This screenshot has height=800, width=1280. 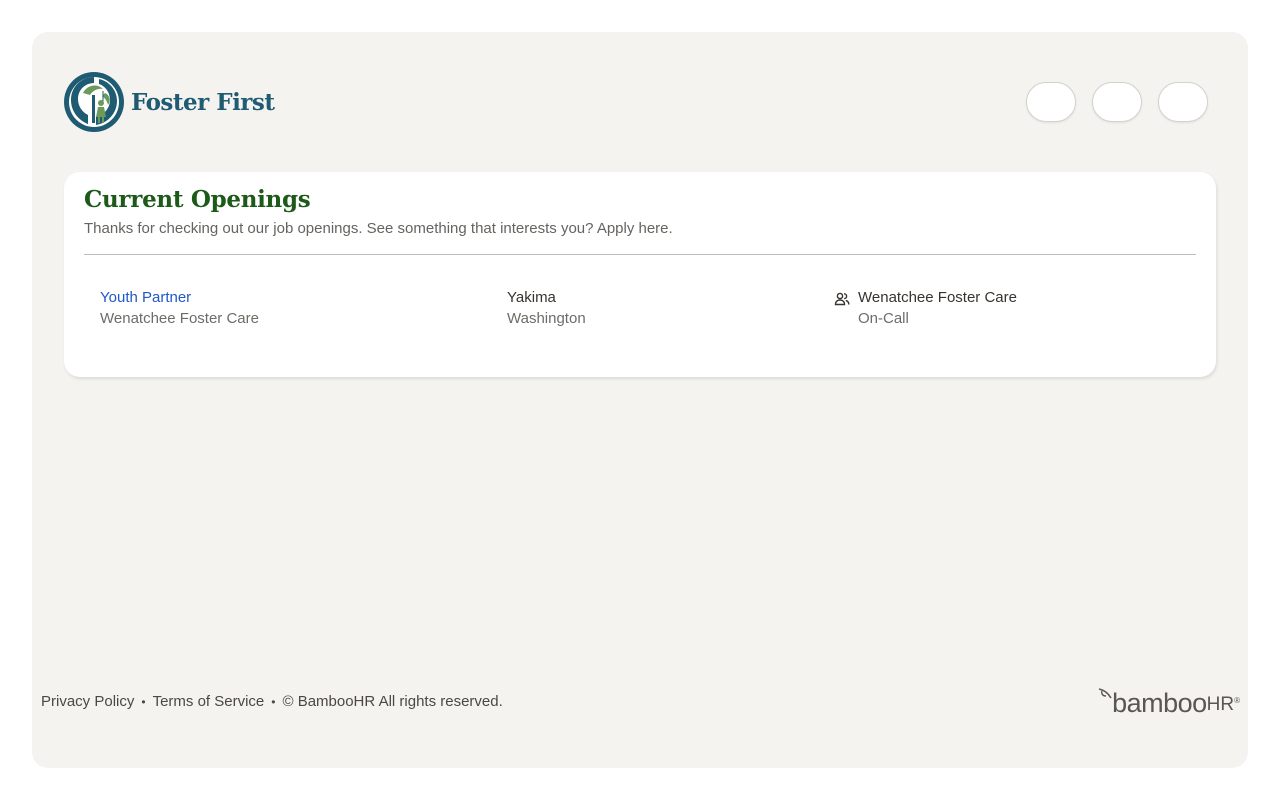 I want to click on job-location-column: Yakima Washington, so click(x=546, y=308).